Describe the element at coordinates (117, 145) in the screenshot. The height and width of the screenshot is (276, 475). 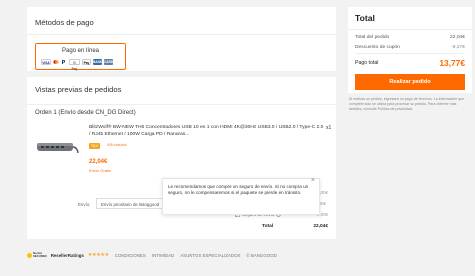
I see `tax-included-note: IVA incluido` at that location.